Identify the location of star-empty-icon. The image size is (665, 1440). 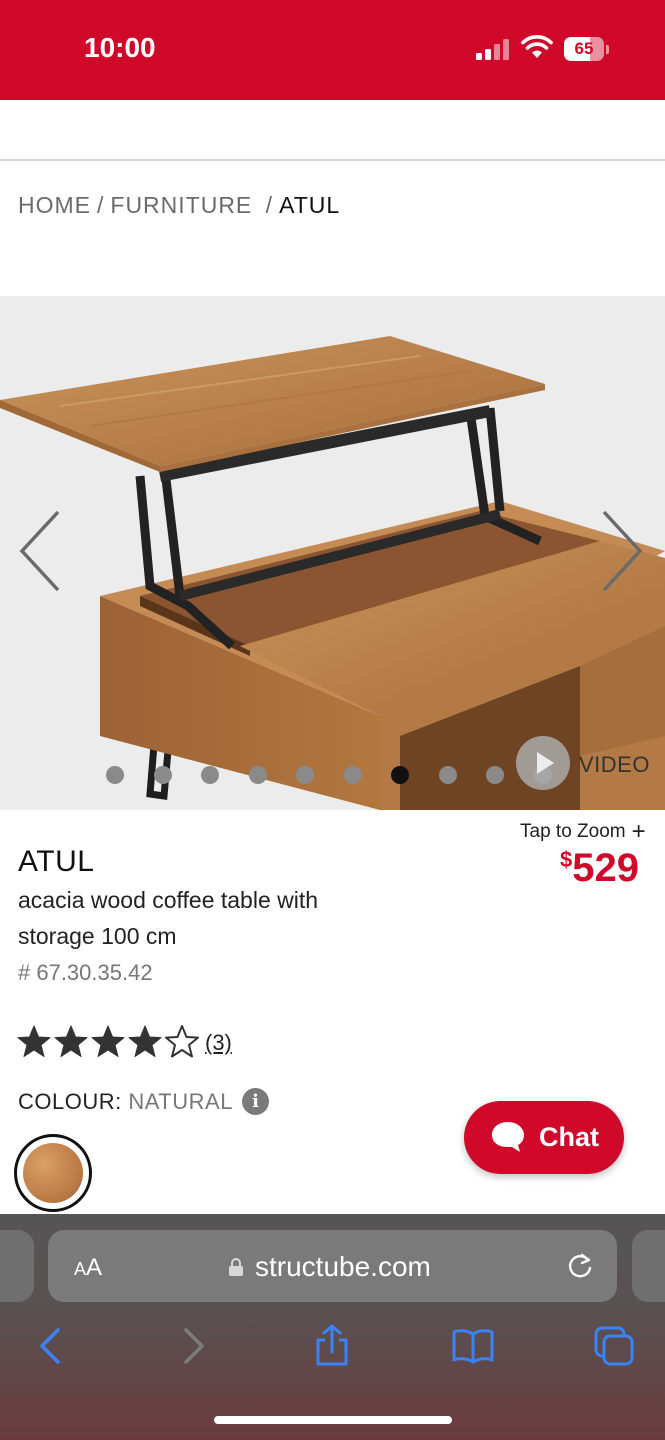
(182, 1041).